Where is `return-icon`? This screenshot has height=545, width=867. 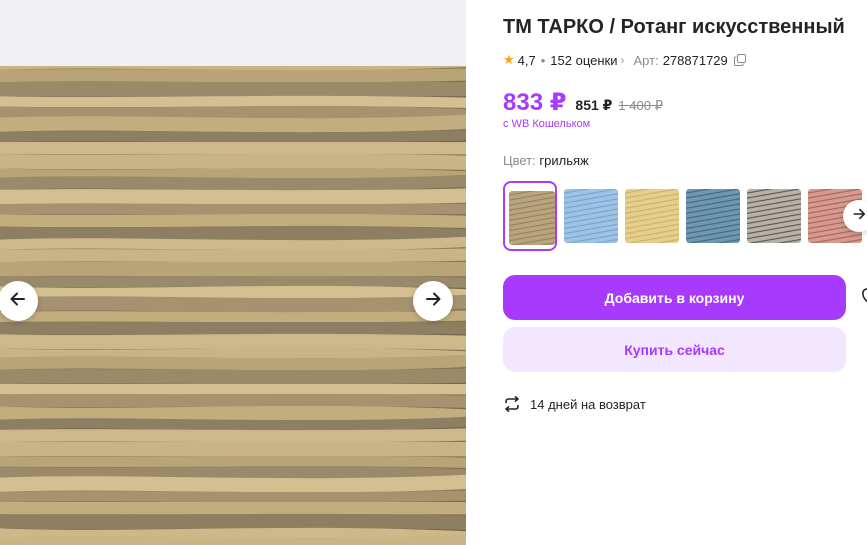 return-icon is located at coordinates (512, 404).